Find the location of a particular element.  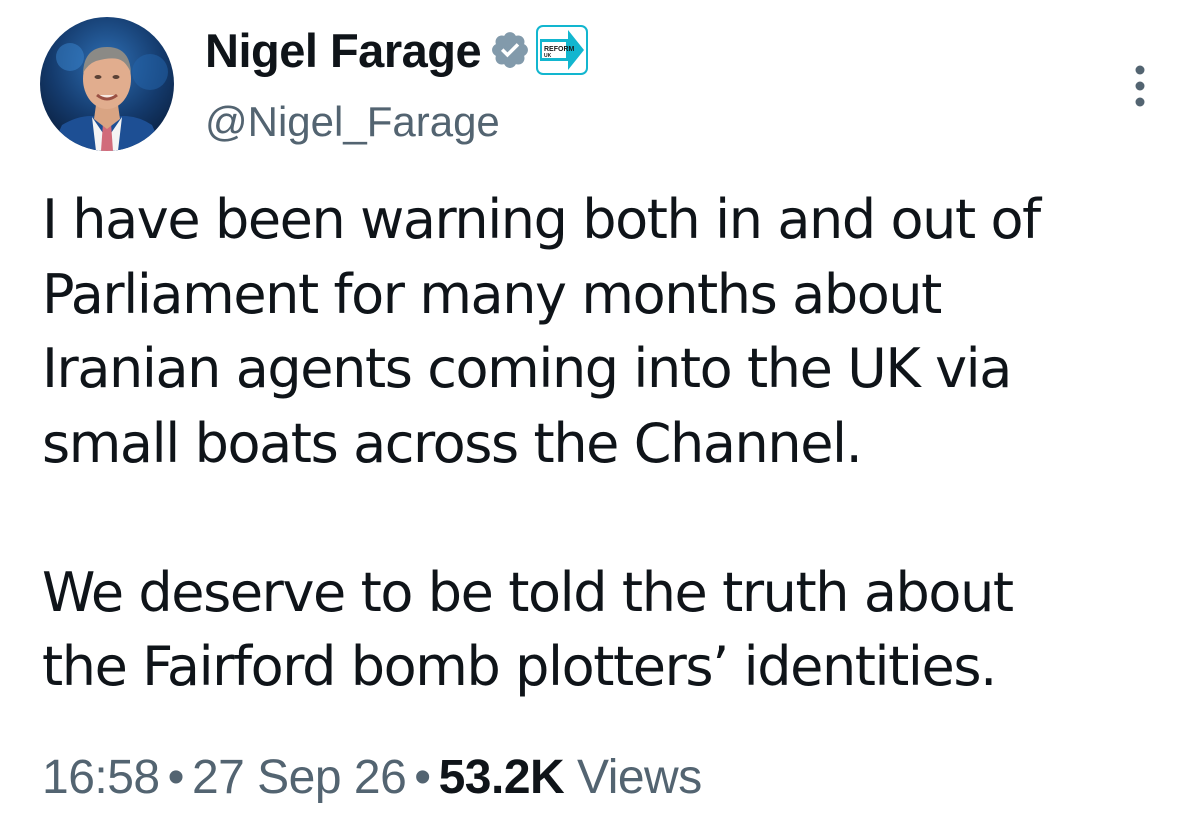

verified-badge-icon is located at coordinates (510, 50).